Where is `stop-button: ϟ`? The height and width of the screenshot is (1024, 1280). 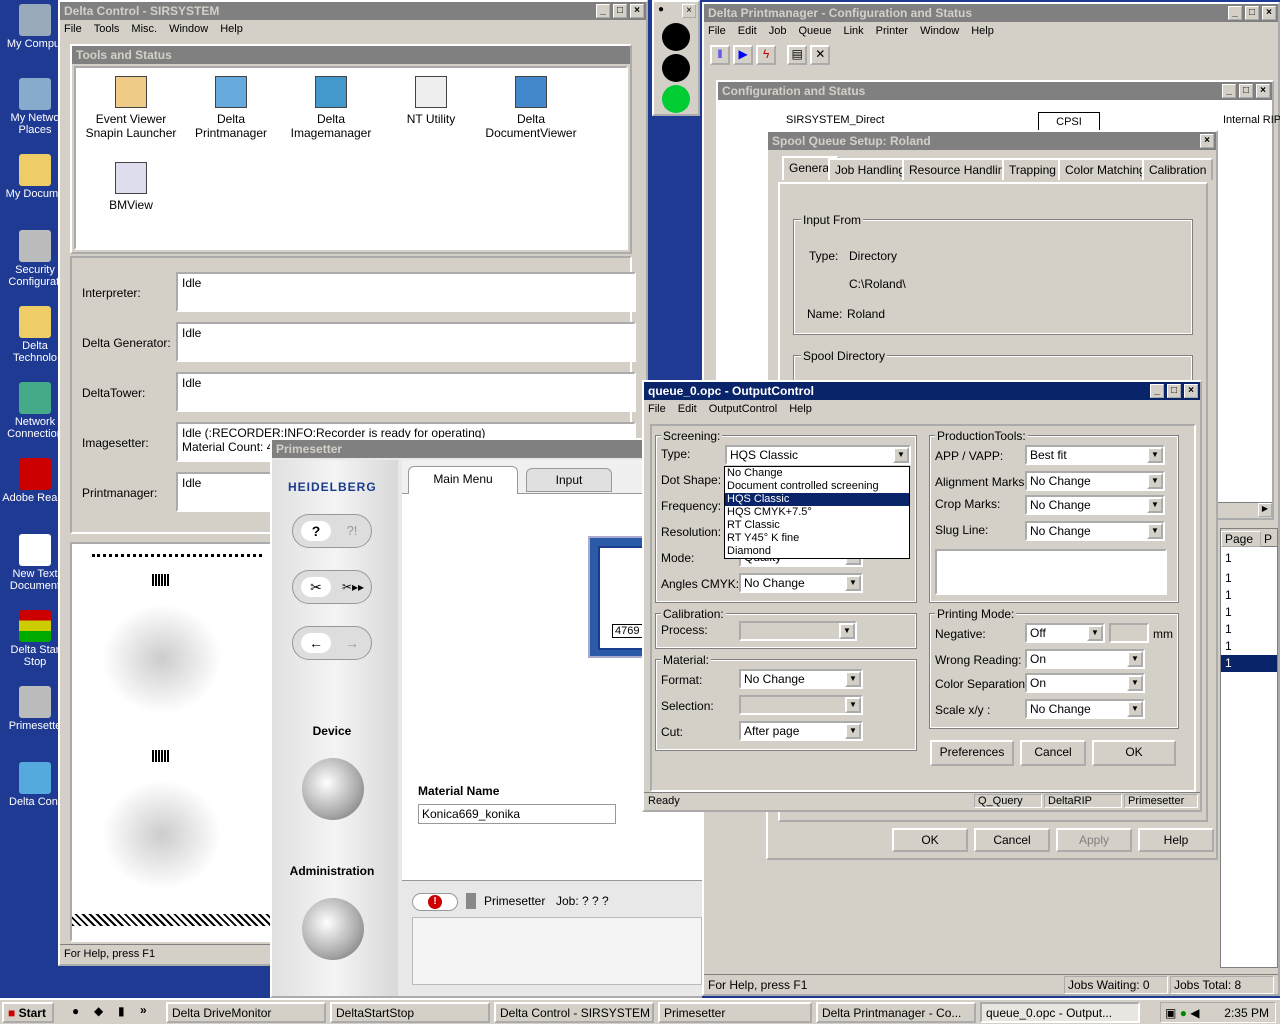 stop-button: ϟ is located at coordinates (766, 55).